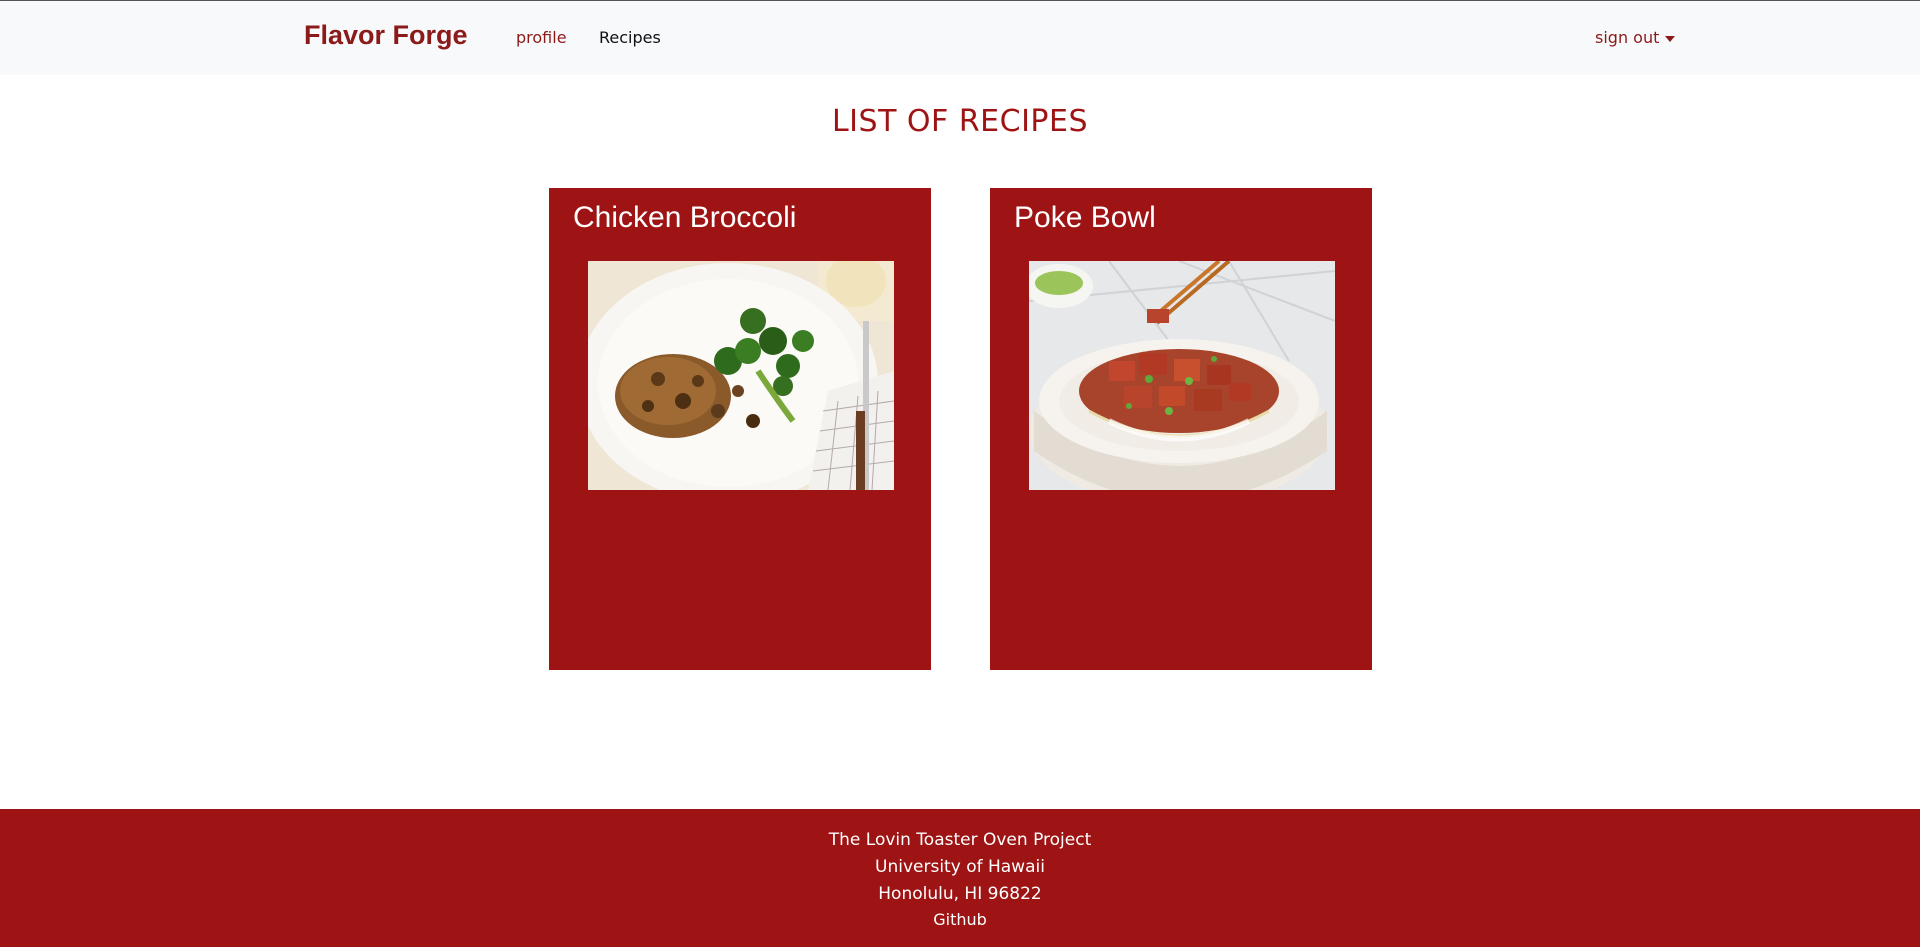  What do you see at coordinates (630, 37) in the screenshot?
I see `nav-link-recipes: Recipes` at bounding box center [630, 37].